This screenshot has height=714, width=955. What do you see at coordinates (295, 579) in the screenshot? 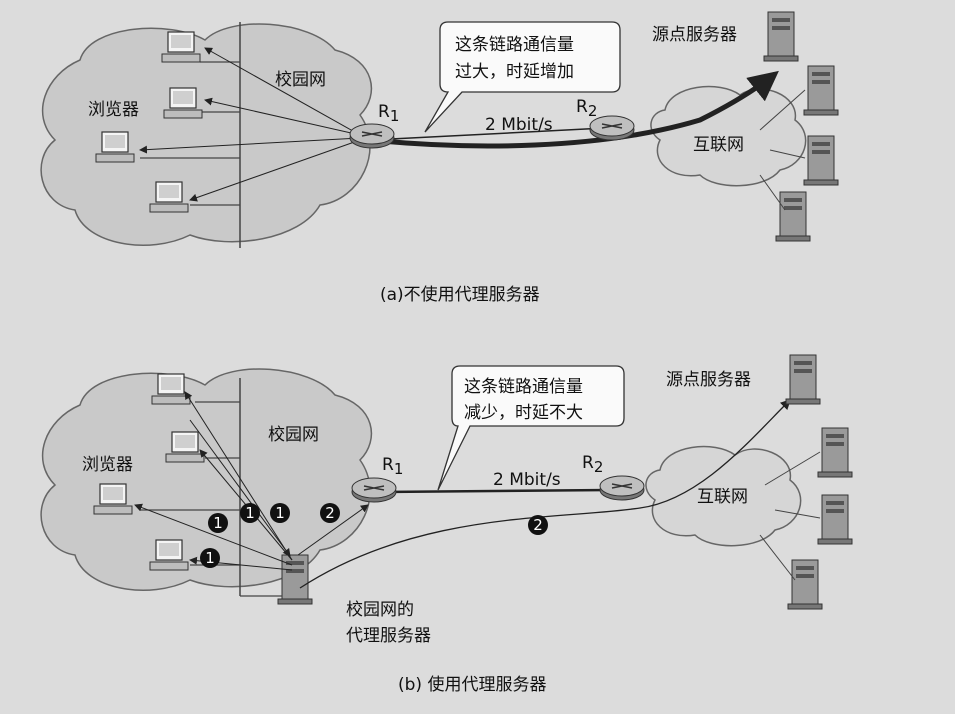
I see `proxy-server` at bounding box center [295, 579].